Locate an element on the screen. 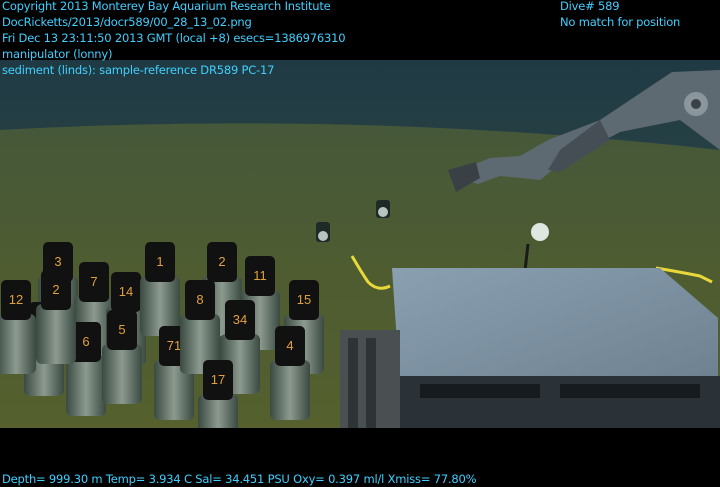 The width and height of the screenshot is (720, 487). push-core-tube: 5 is located at coordinates (122, 357).